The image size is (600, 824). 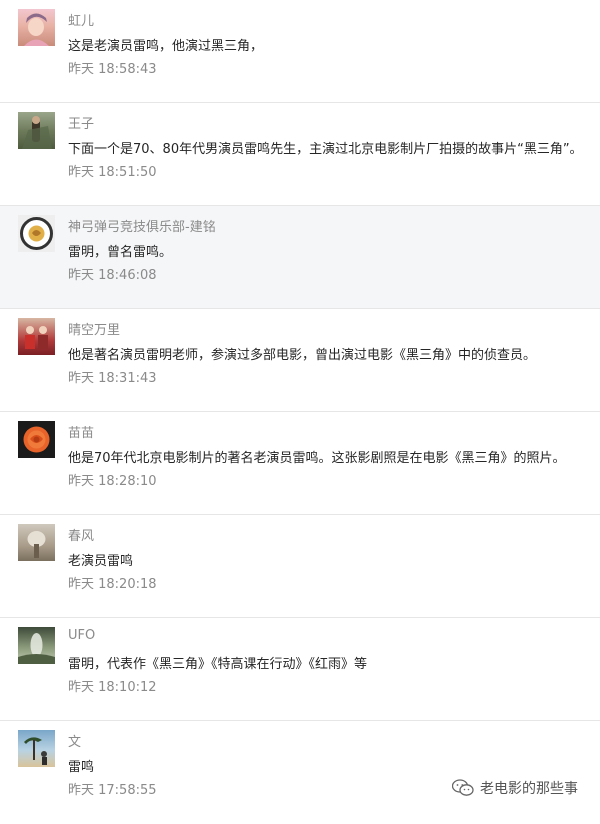 I want to click on comment-time: 昨天 18:58:43, so click(x=112, y=69).